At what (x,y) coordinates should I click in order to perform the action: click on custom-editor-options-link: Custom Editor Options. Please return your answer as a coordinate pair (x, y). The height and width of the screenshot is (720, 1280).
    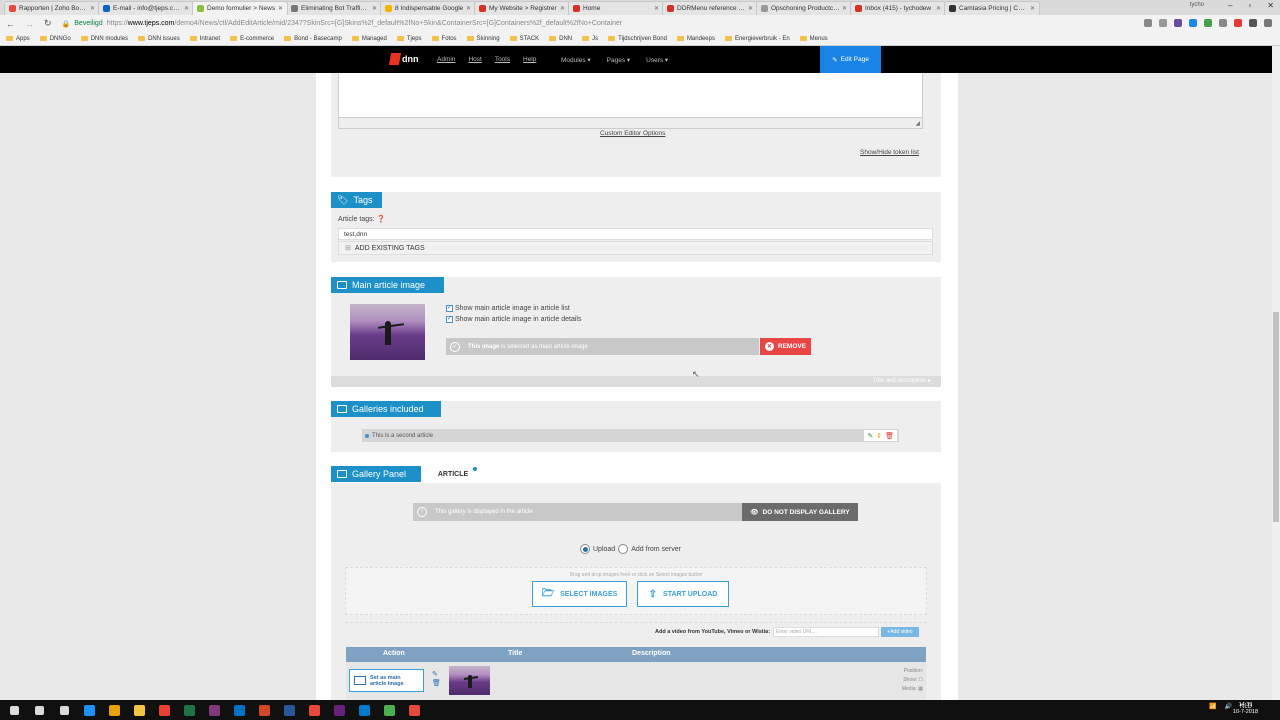
    Looking at the image, I should click on (632, 133).